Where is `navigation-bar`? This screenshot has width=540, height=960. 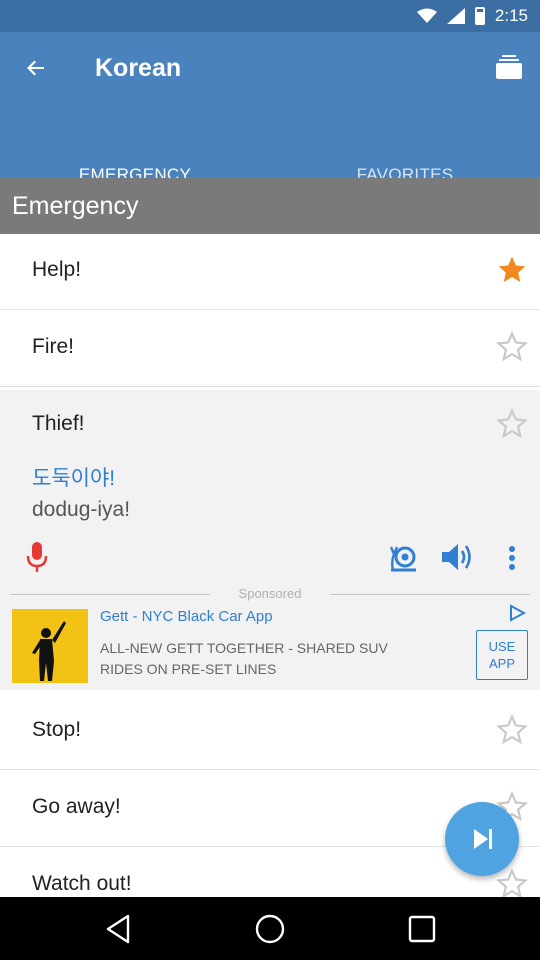
navigation-bar is located at coordinates (270, 928).